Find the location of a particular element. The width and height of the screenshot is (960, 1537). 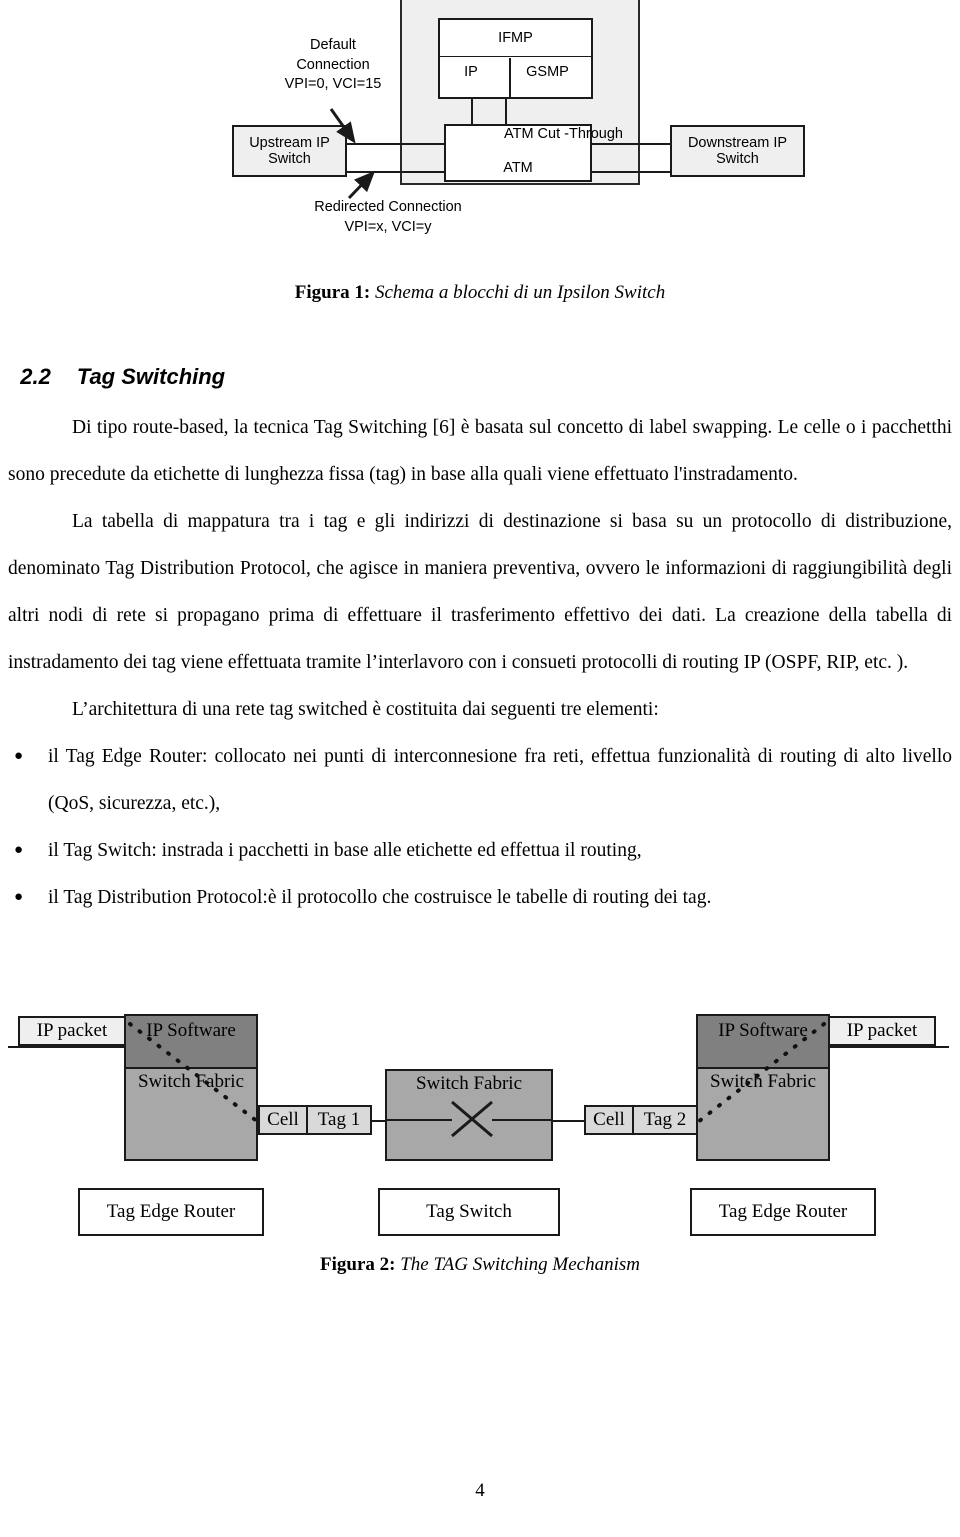

ip-packet-left-label: IP packet is located at coordinates (72, 1030).